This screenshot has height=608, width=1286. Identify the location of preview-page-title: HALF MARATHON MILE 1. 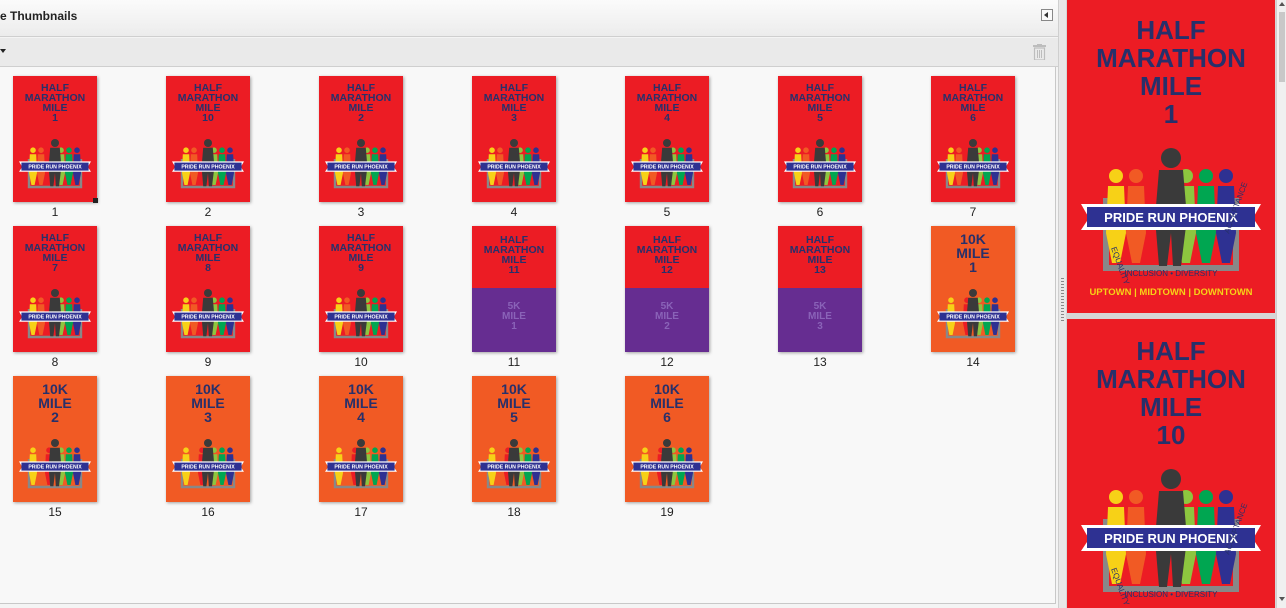
(1171, 72).